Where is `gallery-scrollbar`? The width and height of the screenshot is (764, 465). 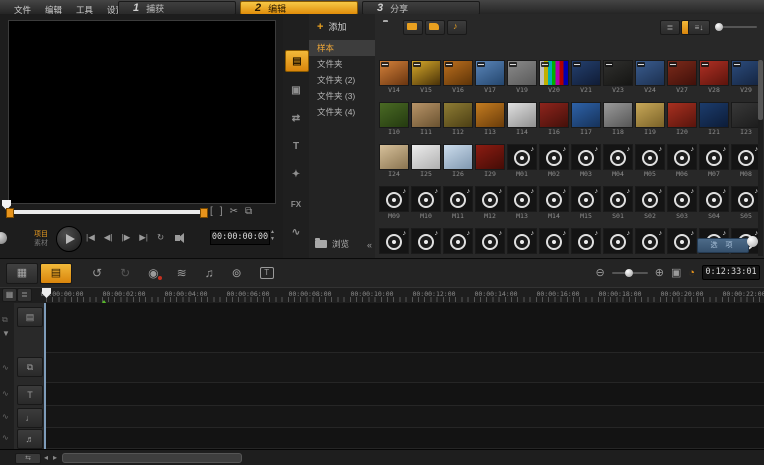
gallery-scrollbar is located at coordinates (760, 158).